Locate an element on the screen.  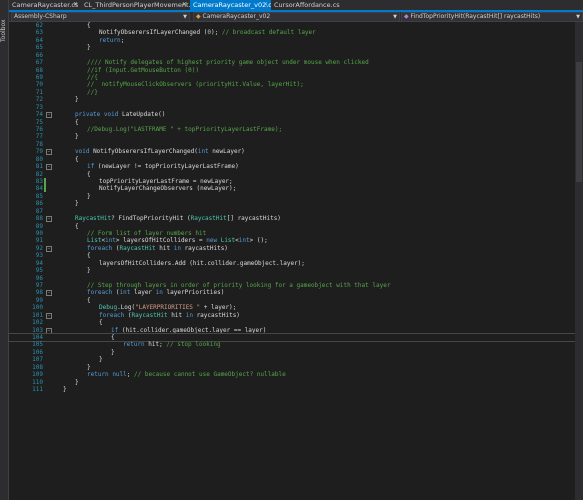
code-text: return hit; // stop looking is located at coordinates (172, 345).